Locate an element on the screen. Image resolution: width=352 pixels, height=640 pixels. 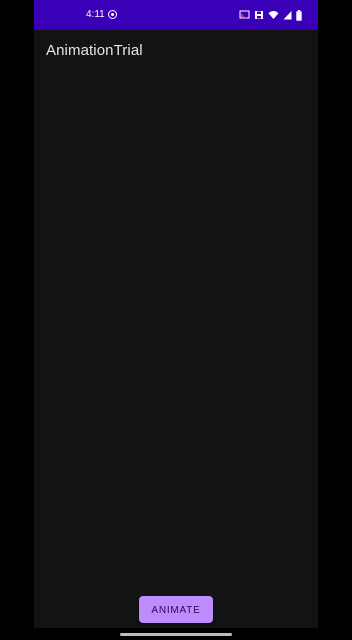
wifi-icon is located at coordinates (273, 15).